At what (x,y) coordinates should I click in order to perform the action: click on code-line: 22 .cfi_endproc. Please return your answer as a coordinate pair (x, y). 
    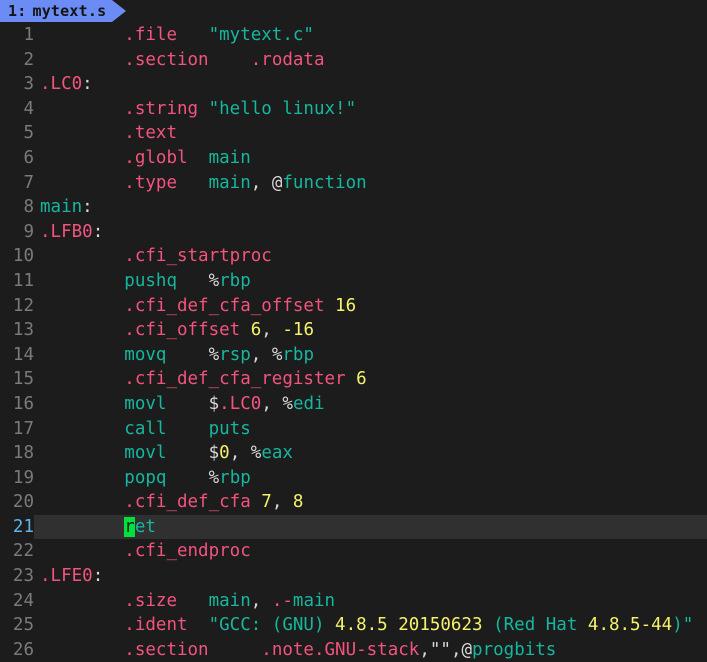
    Looking at the image, I should click on (353, 551).